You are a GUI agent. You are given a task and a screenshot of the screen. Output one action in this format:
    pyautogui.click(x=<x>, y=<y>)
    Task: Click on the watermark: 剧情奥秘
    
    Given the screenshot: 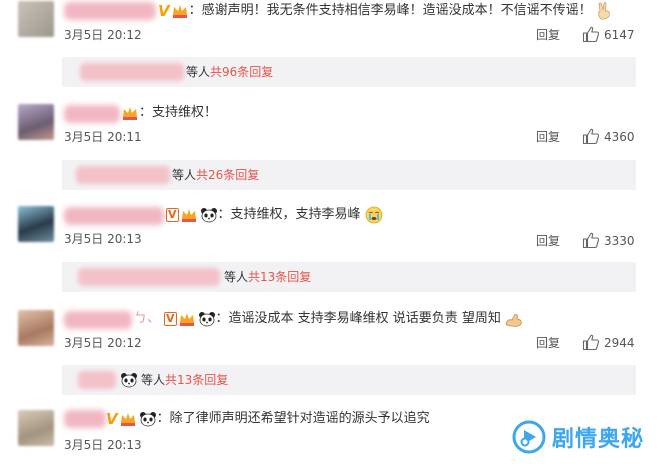 What is the action you would take?
    pyautogui.click(x=585, y=437)
    